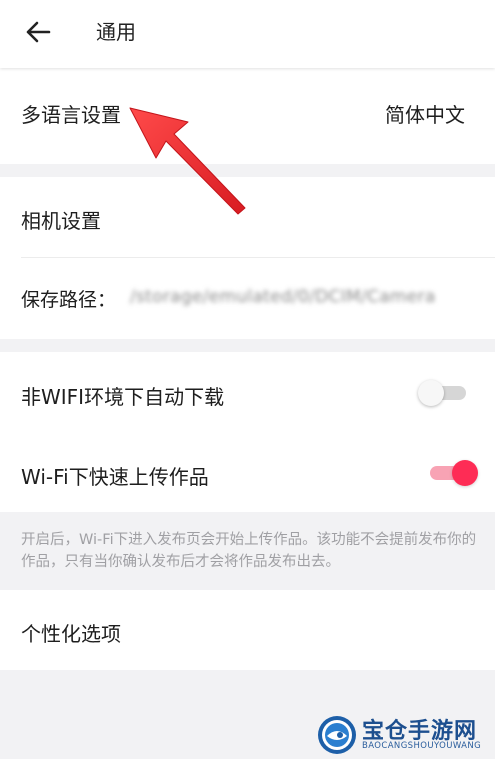  What do you see at coordinates (247, 472) in the screenshot?
I see `fast-upload-row: Wi-Fi下快速上传作品` at bounding box center [247, 472].